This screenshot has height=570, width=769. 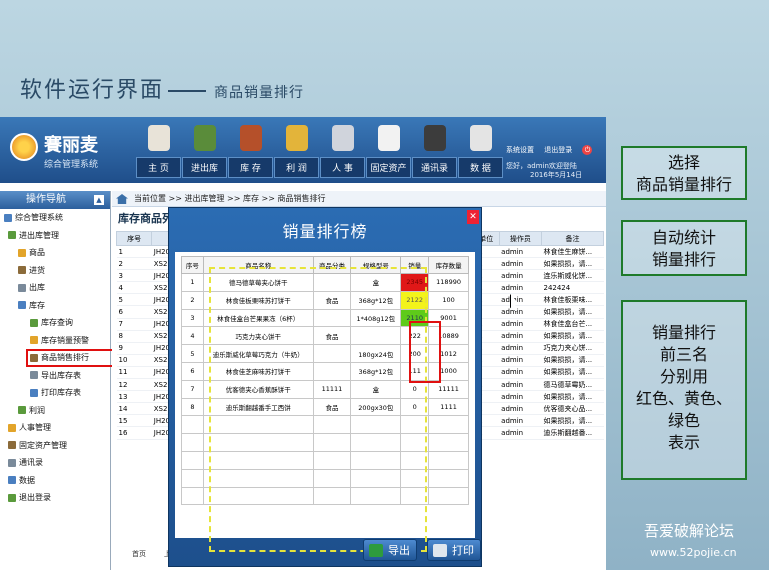 What do you see at coordinates (683, 332) in the screenshot?
I see `annotation-line: 销量排行` at bounding box center [683, 332].